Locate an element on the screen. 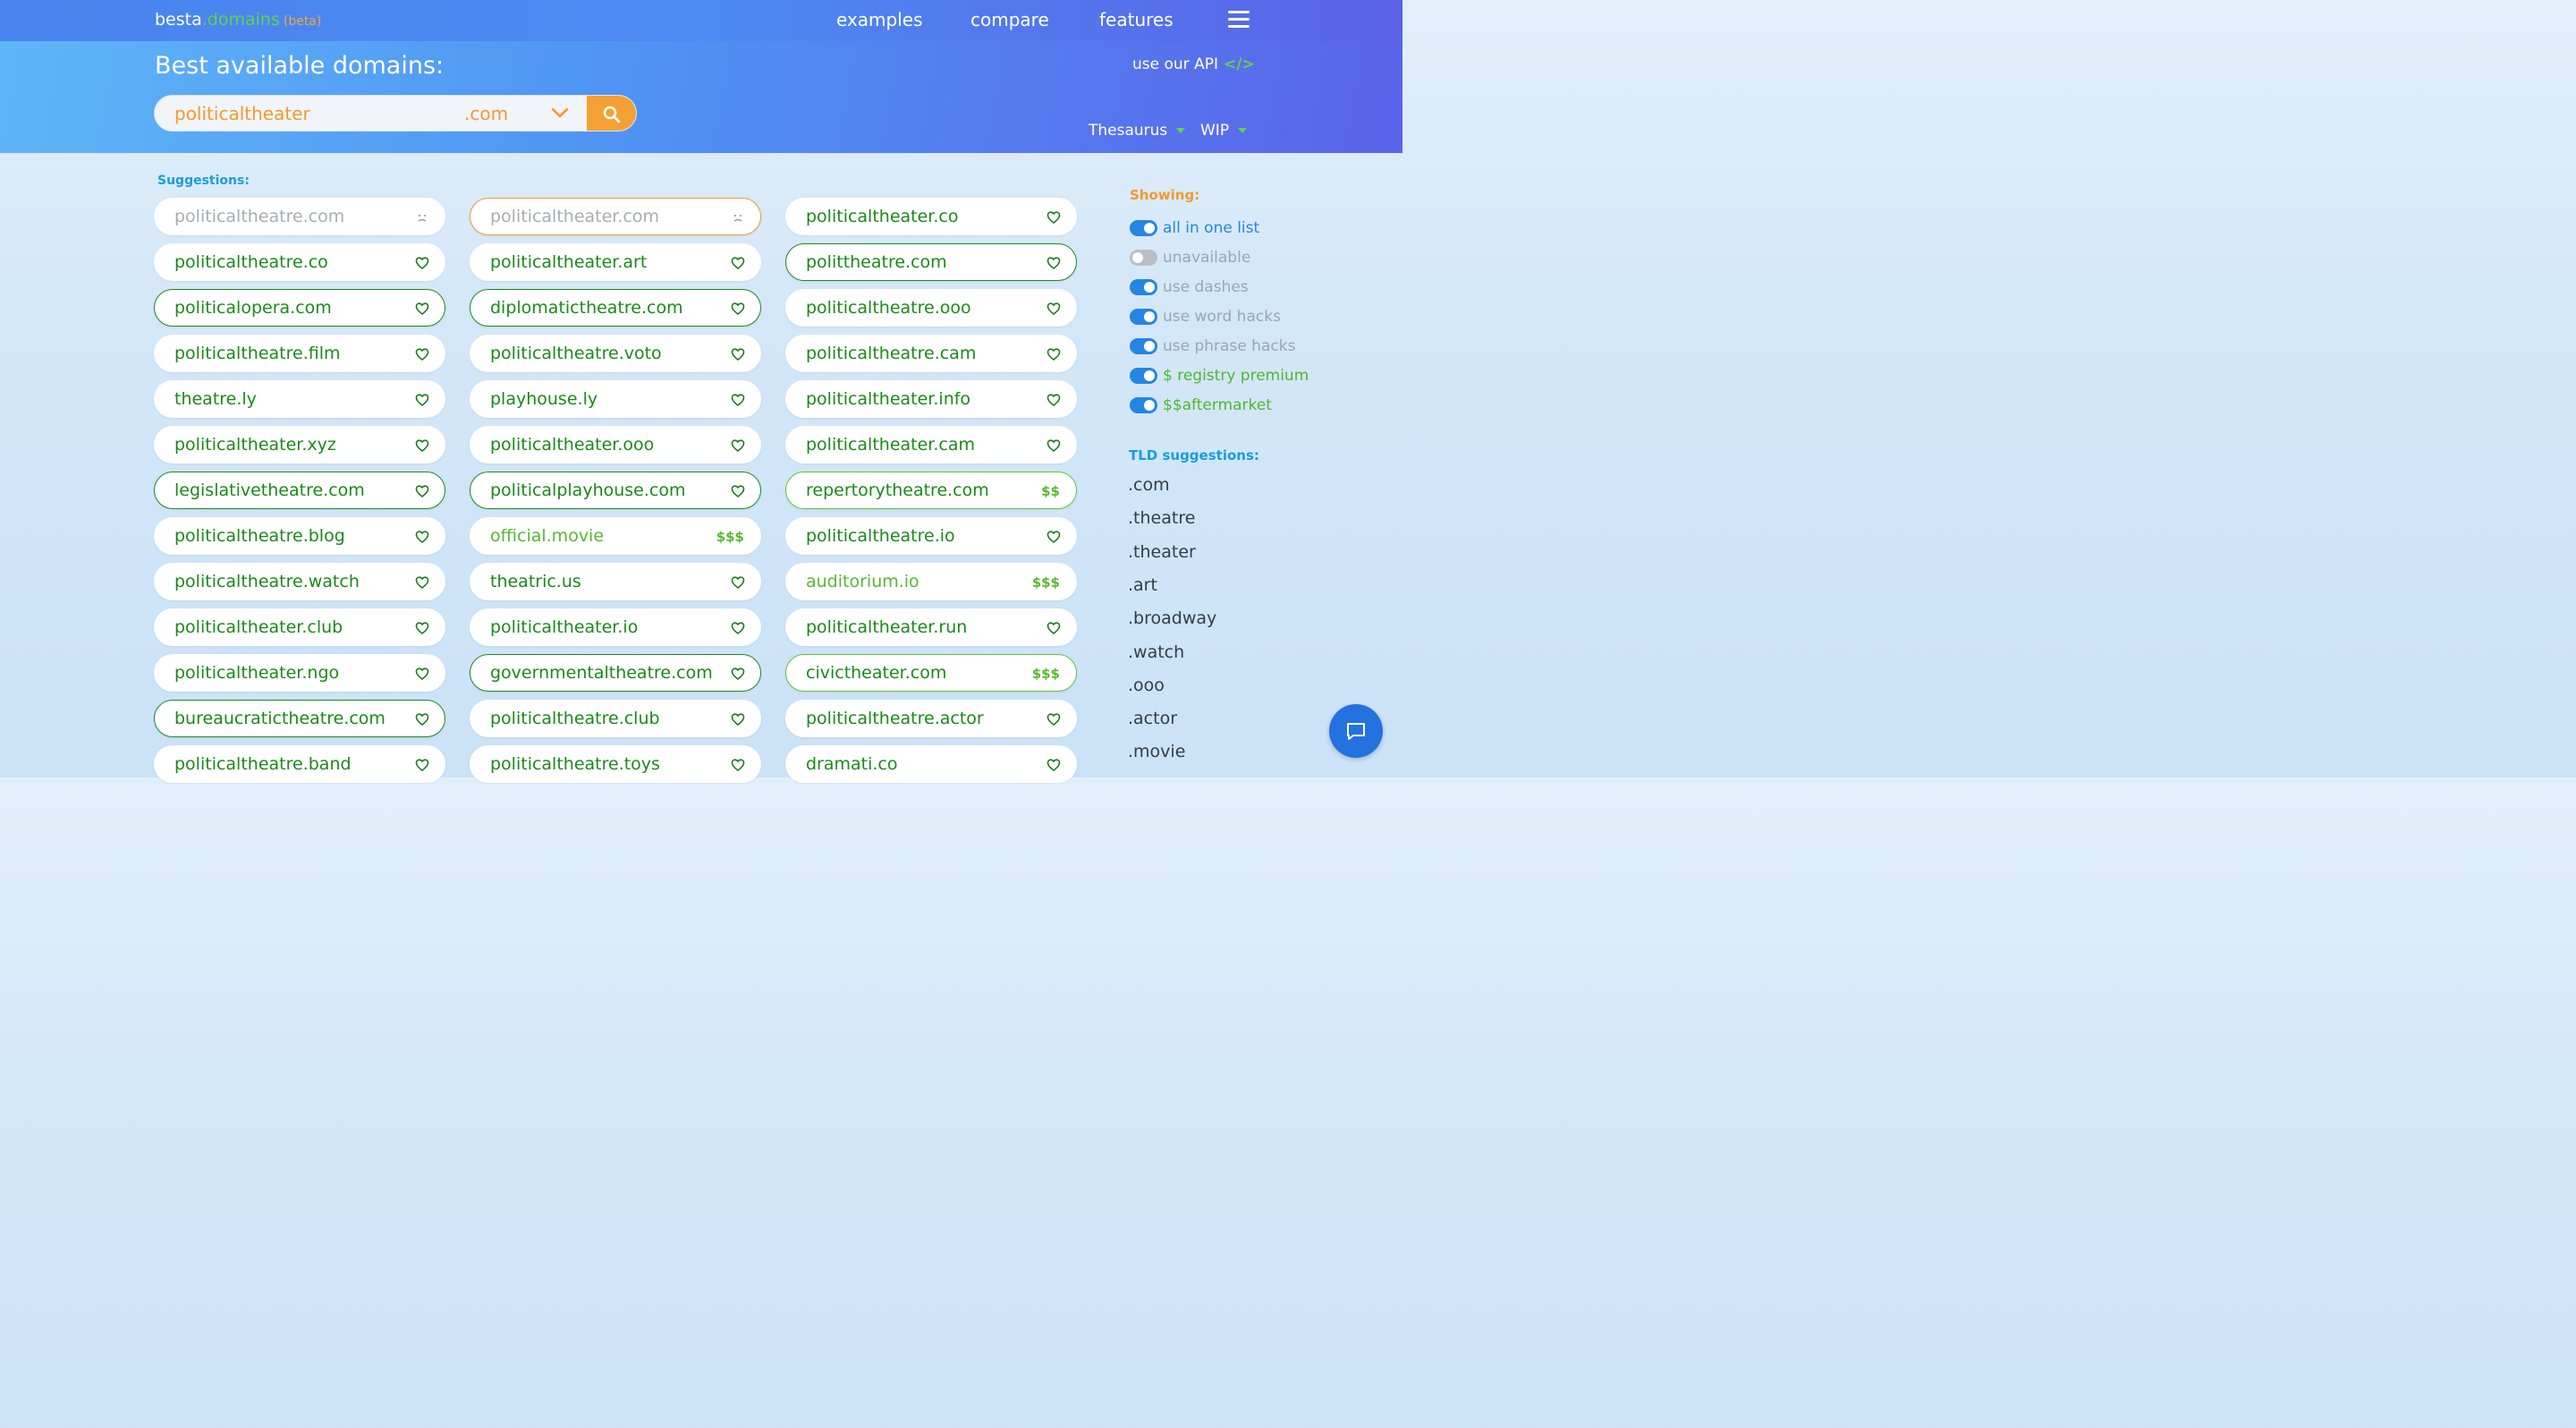 The height and width of the screenshot is (1428, 2576). nav-compare: compare is located at coordinates (1009, 19).